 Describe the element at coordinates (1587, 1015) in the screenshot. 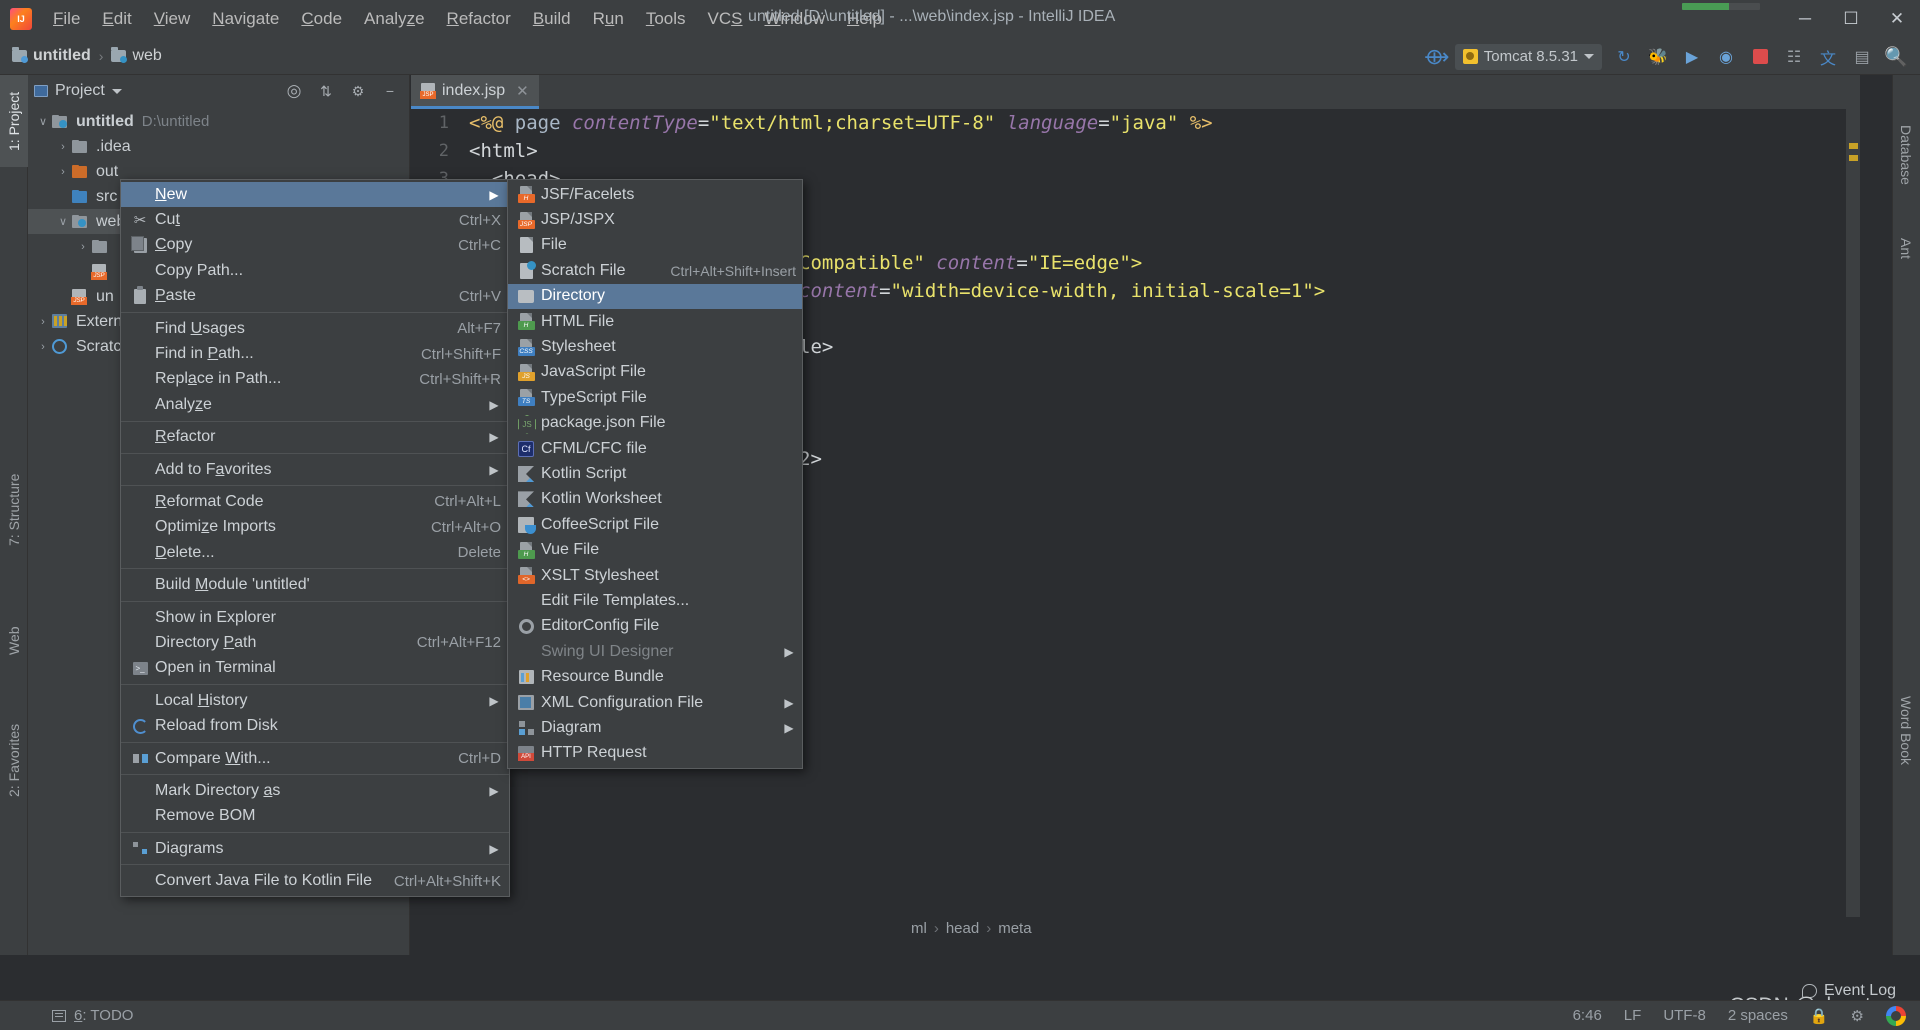

I see `caret-position: 6:46` at that location.